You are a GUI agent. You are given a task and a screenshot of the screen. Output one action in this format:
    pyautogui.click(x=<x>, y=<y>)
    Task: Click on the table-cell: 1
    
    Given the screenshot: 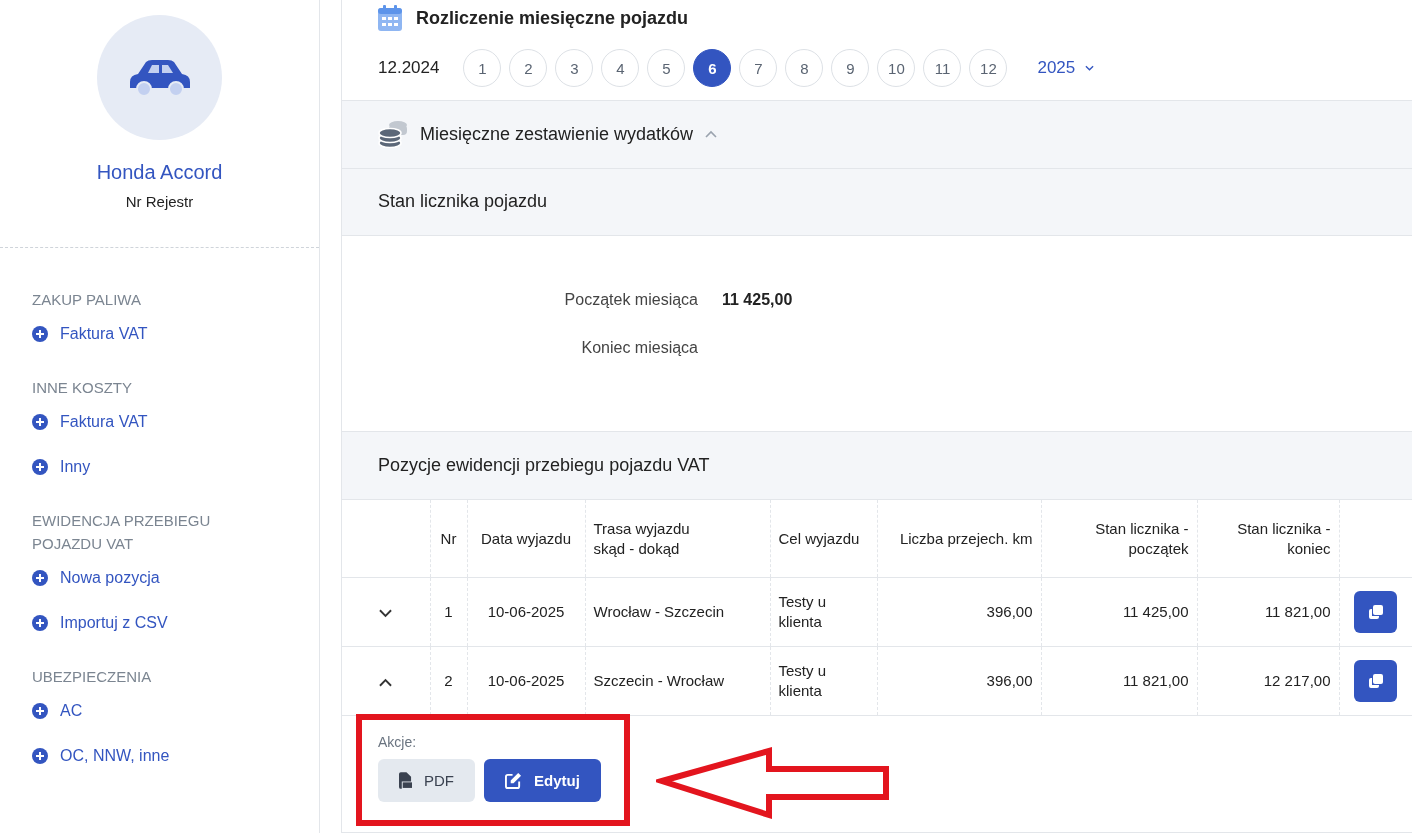 What is the action you would take?
    pyautogui.click(x=448, y=612)
    